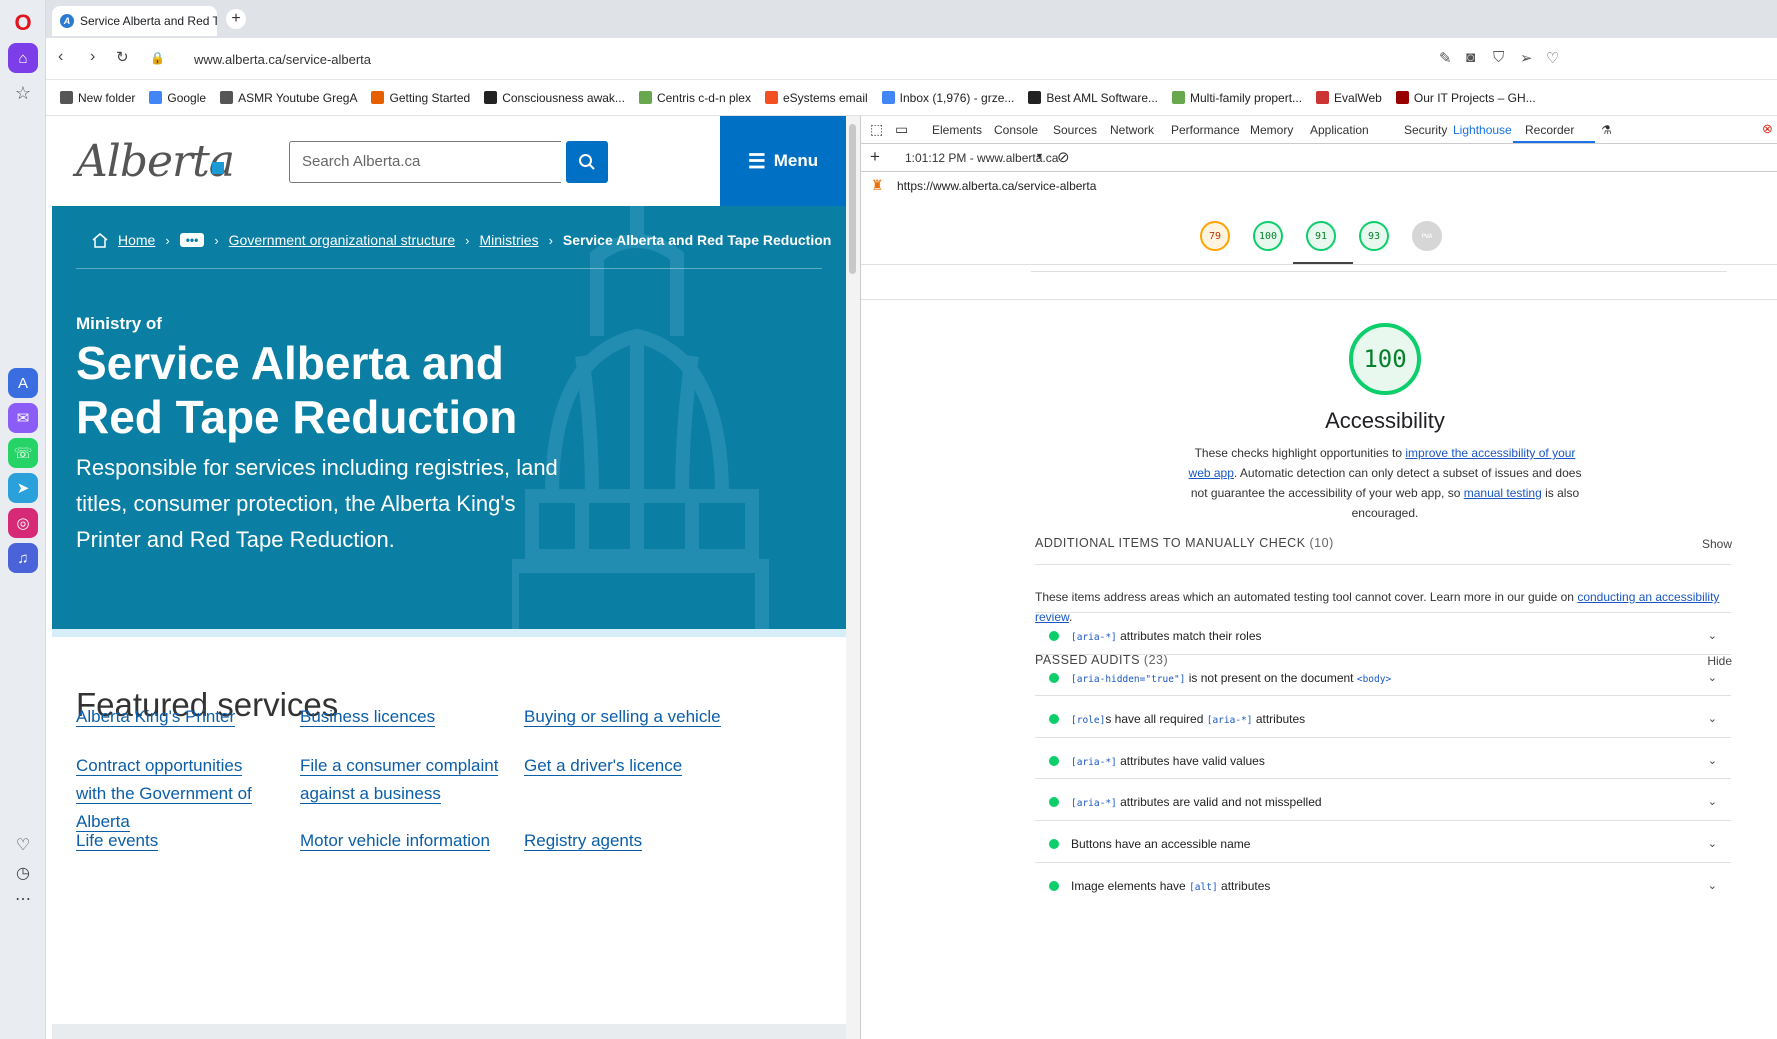 The height and width of the screenshot is (1039, 1777). I want to click on audit-row: Image elements have [alt] attributes ⌄, so click(1383, 885).